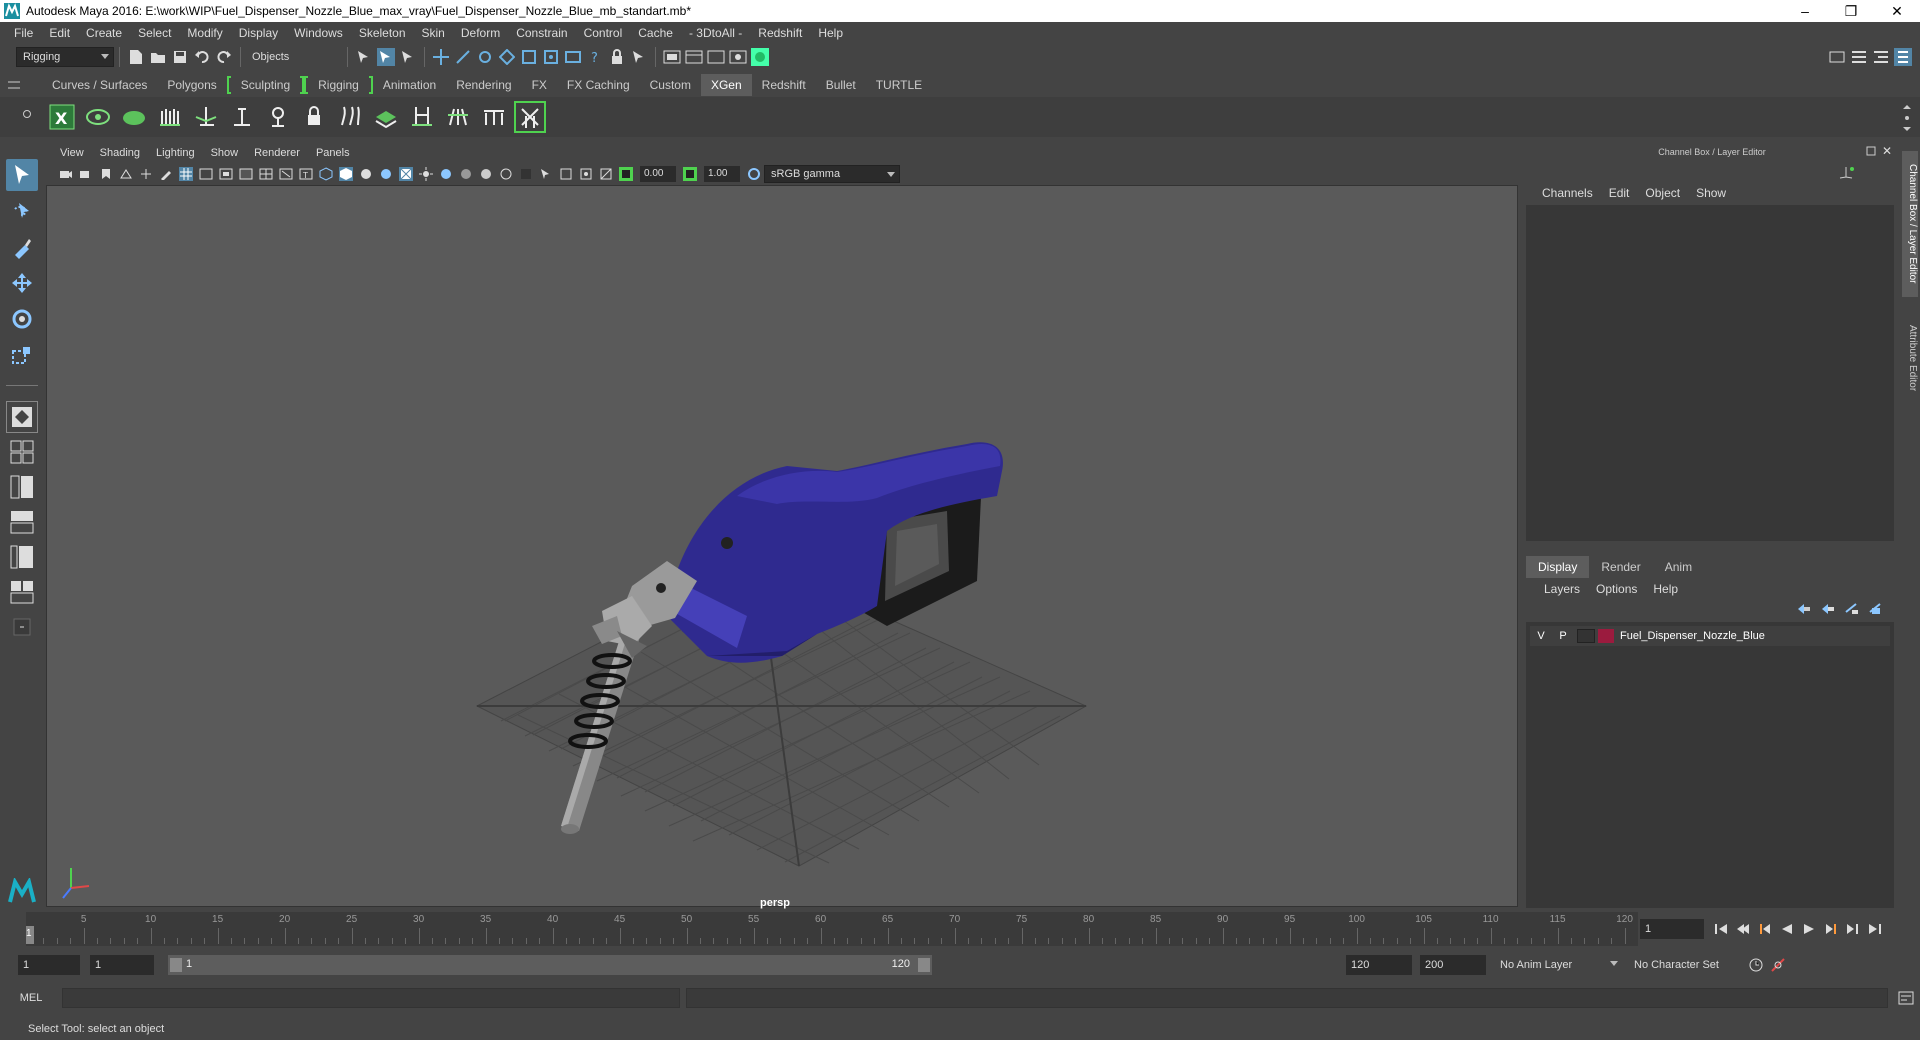 The height and width of the screenshot is (1040, 1920). Describe the element at coordinates (318, 33) in the screenshot. I see `menu-windows: Windows` at that location.